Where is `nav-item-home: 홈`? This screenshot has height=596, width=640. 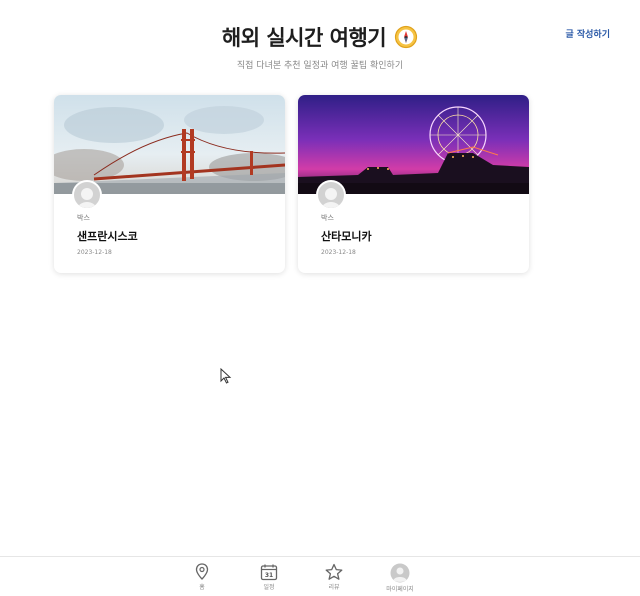 nav-item-home: 홈 is located at coordinates (202, 577).